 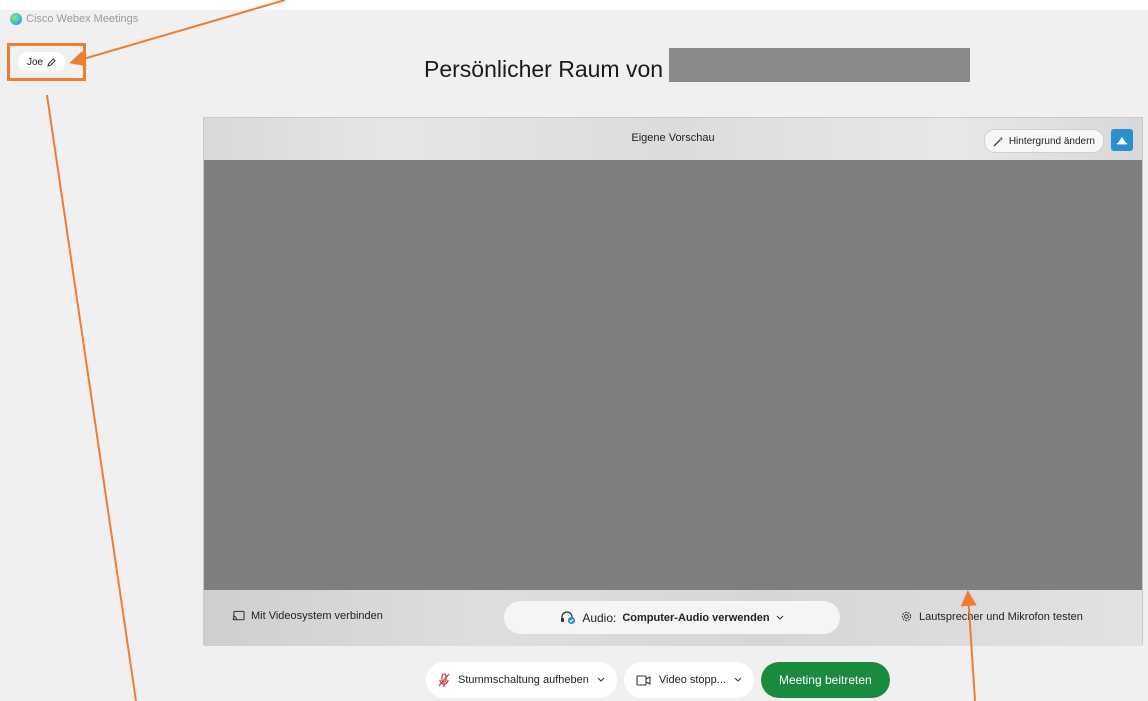 I want to click on test-speaker-mic-button: Lautsprecher und Mikrofon testen, so click(x=991, y=616).